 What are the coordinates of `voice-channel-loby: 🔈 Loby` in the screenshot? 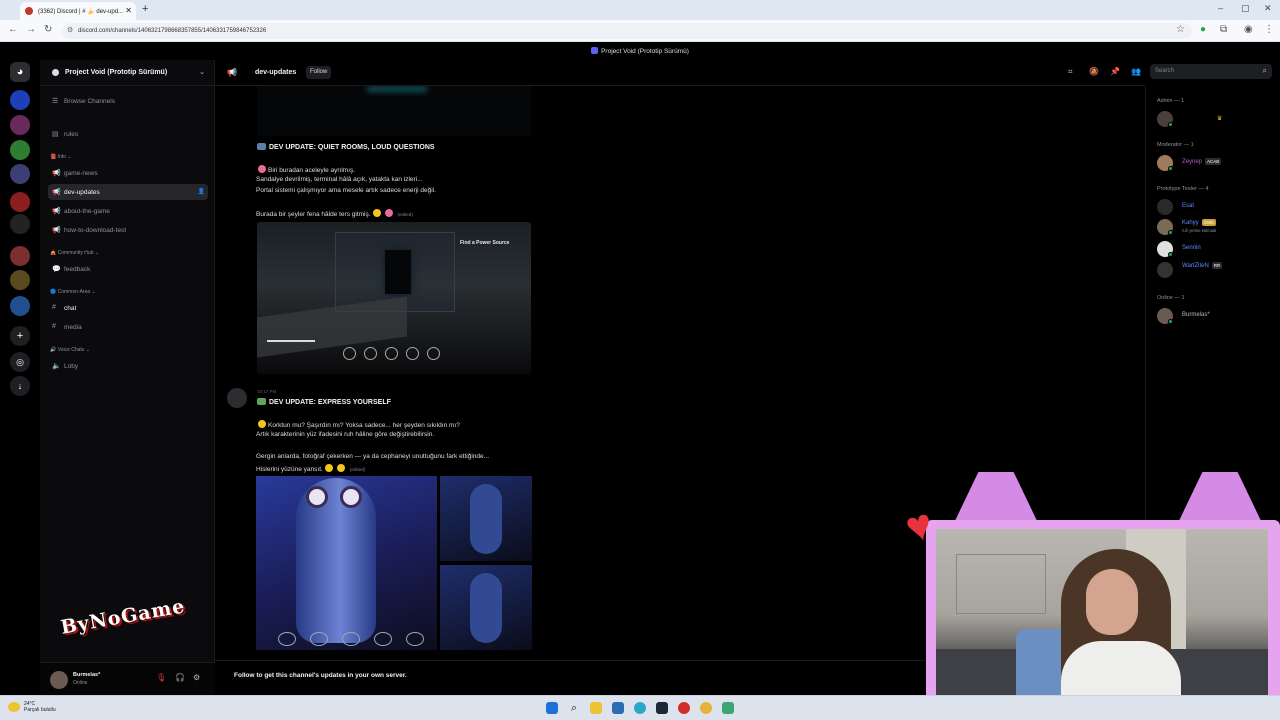 It's located at (128, 366).